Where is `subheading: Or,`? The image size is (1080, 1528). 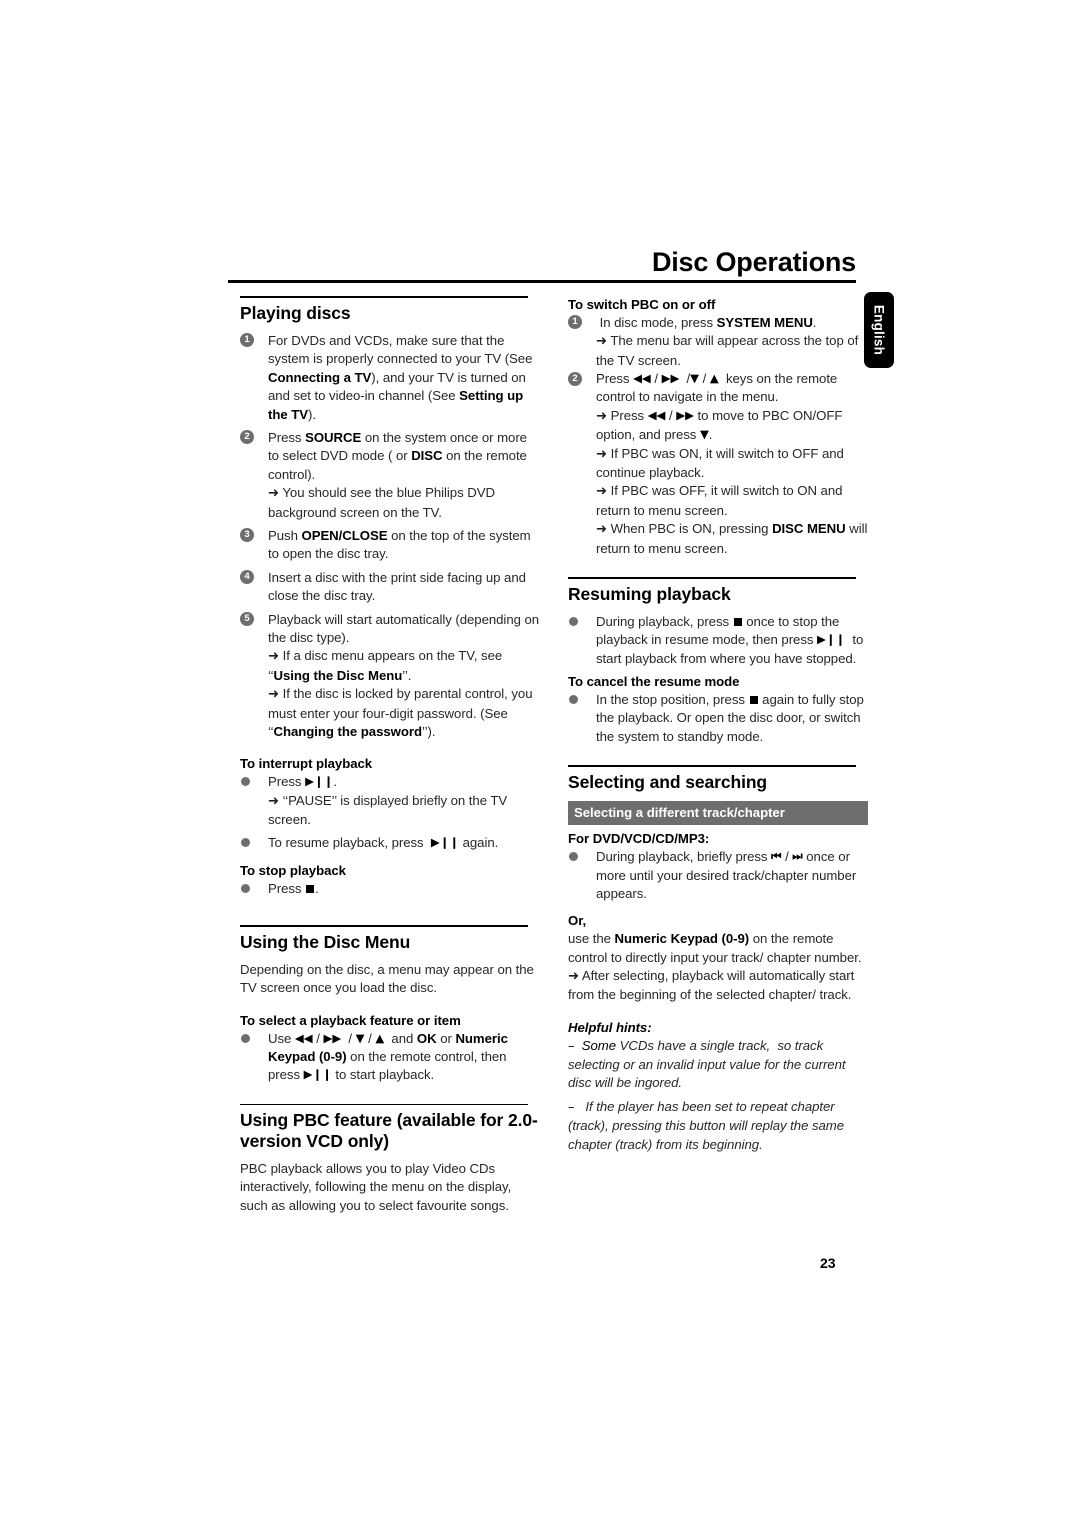
subheading: Or, is located at coordinates (577, 921).